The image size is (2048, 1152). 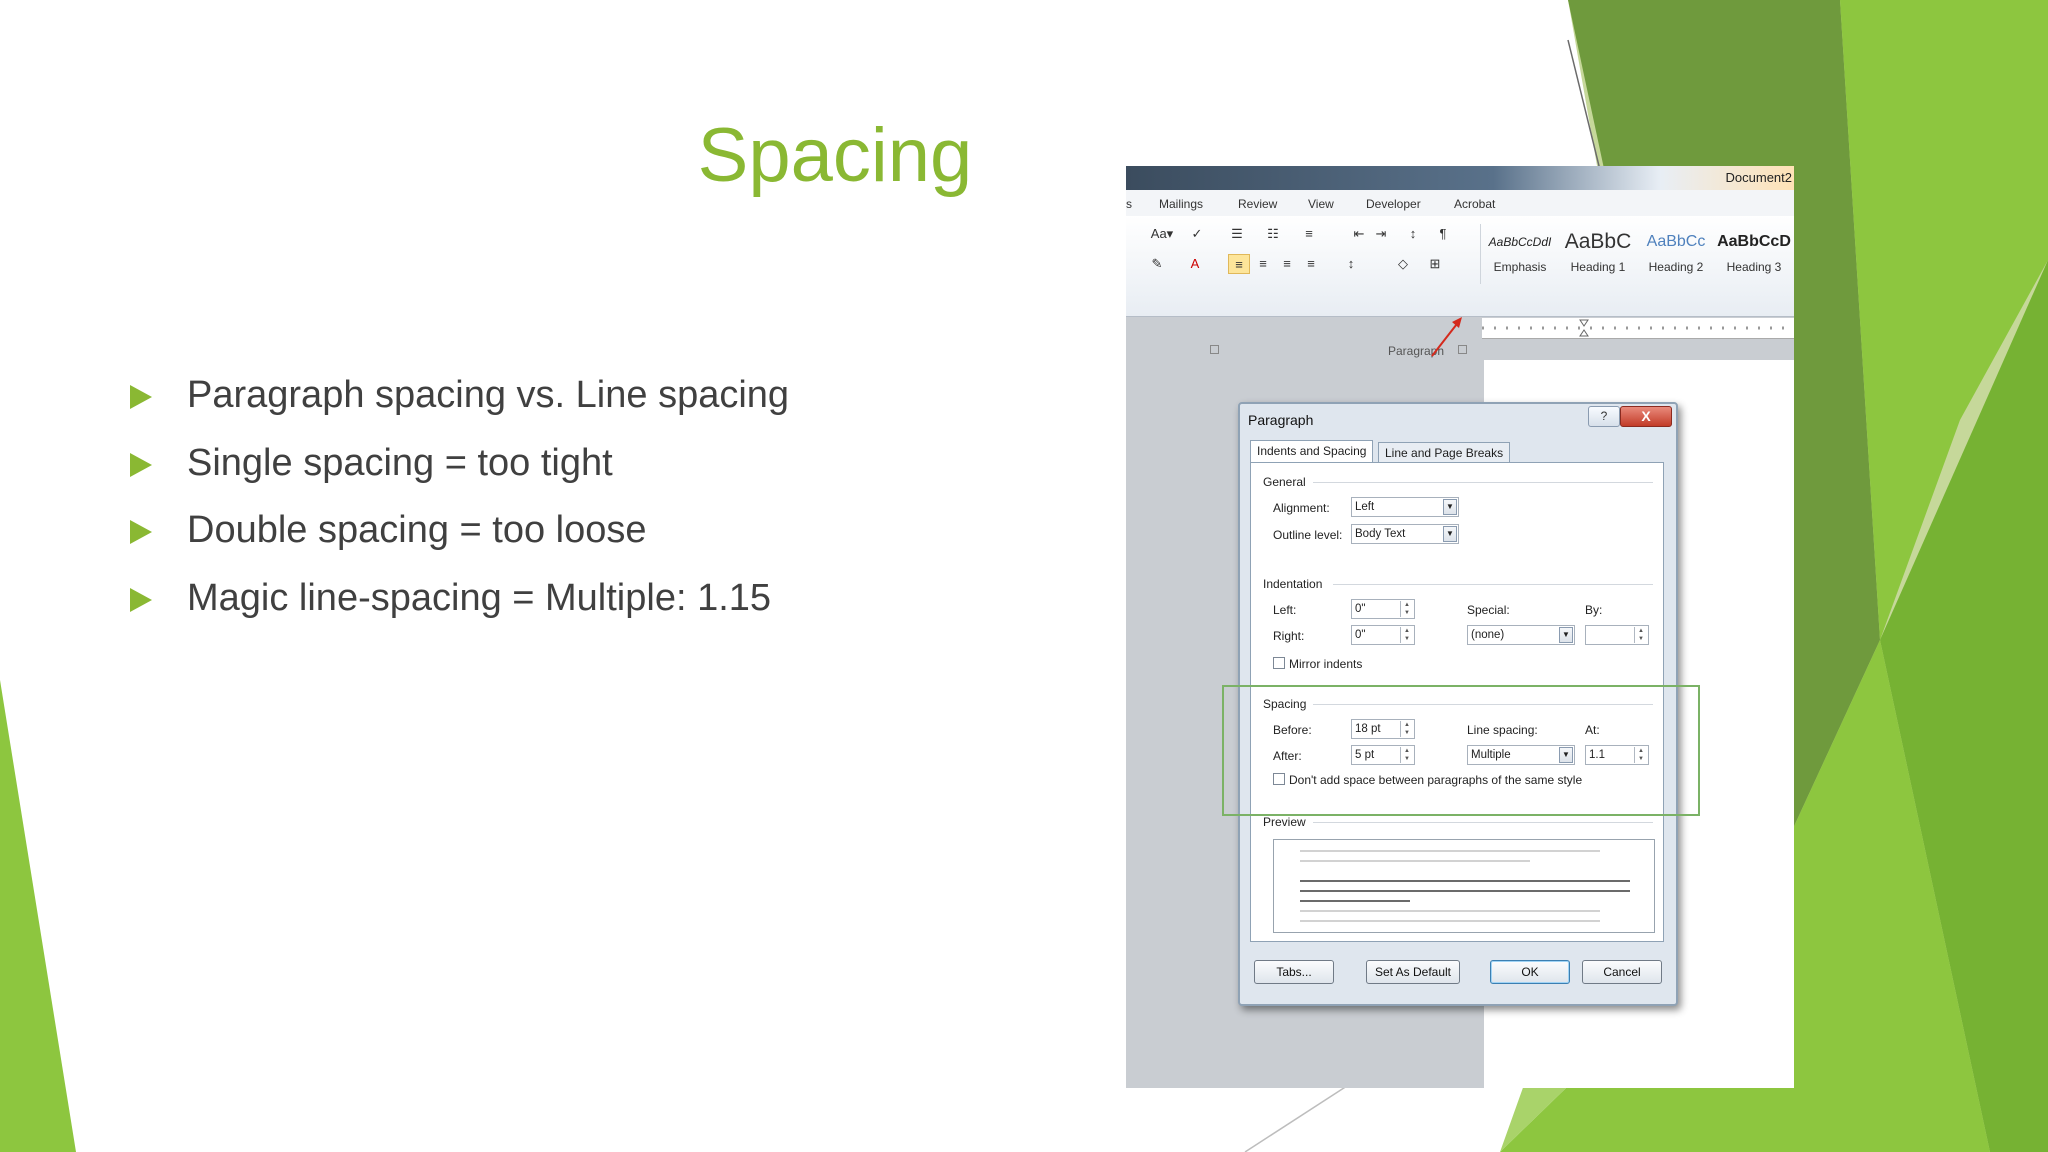 What do you see at coordinates (1326, 664) in the screenshot?
I see `mirror-indents-label: Mirror indents` at bounding box center [1326, 664].